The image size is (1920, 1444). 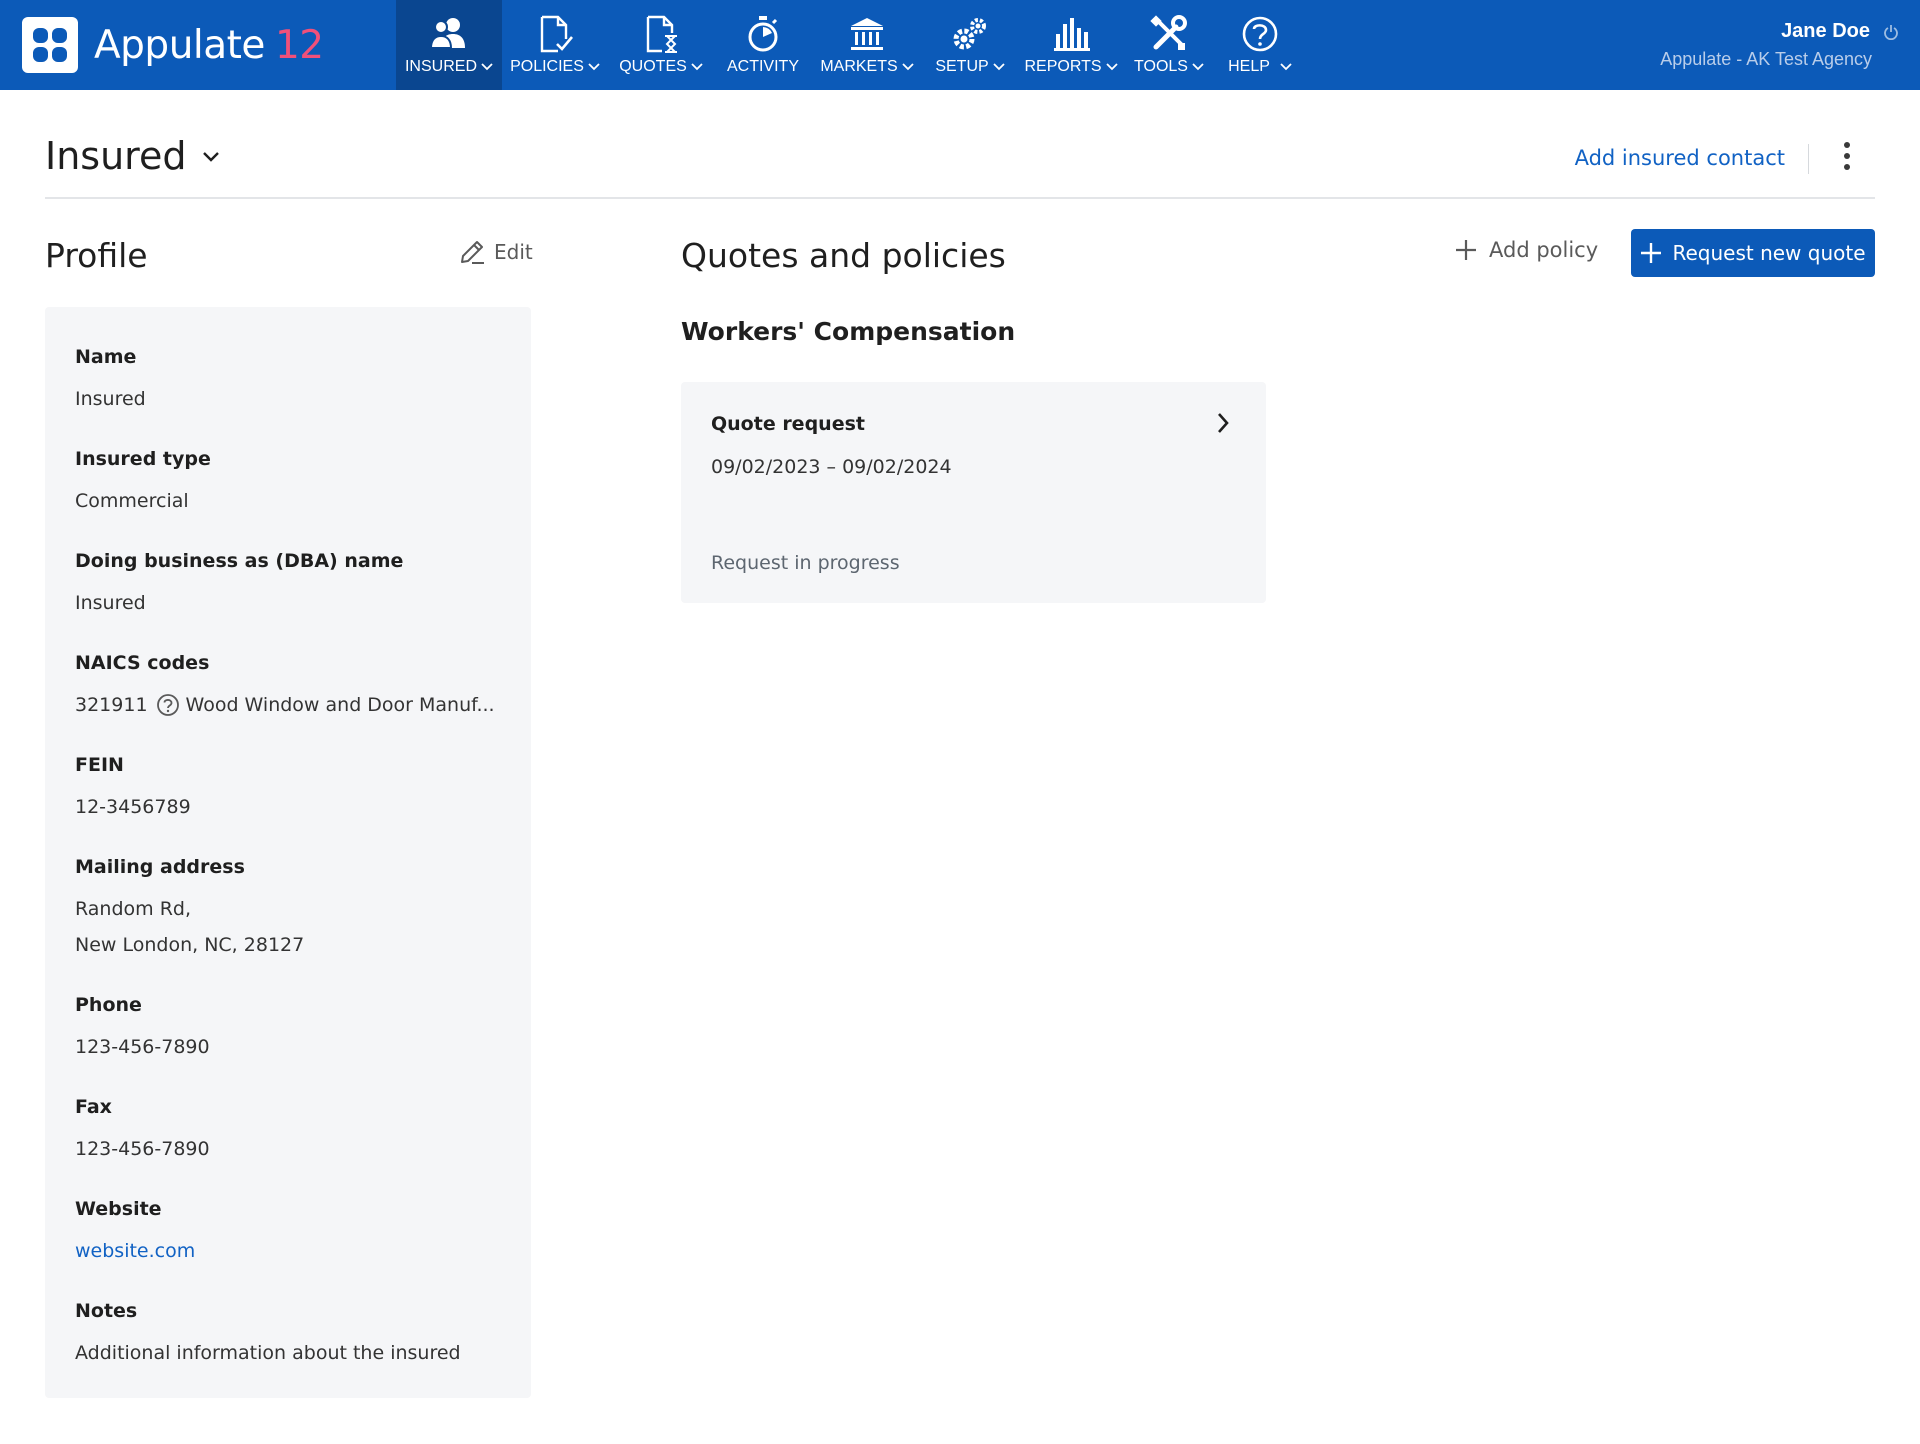 I want to click on page-title: Insured, so click(x=116, y=156).